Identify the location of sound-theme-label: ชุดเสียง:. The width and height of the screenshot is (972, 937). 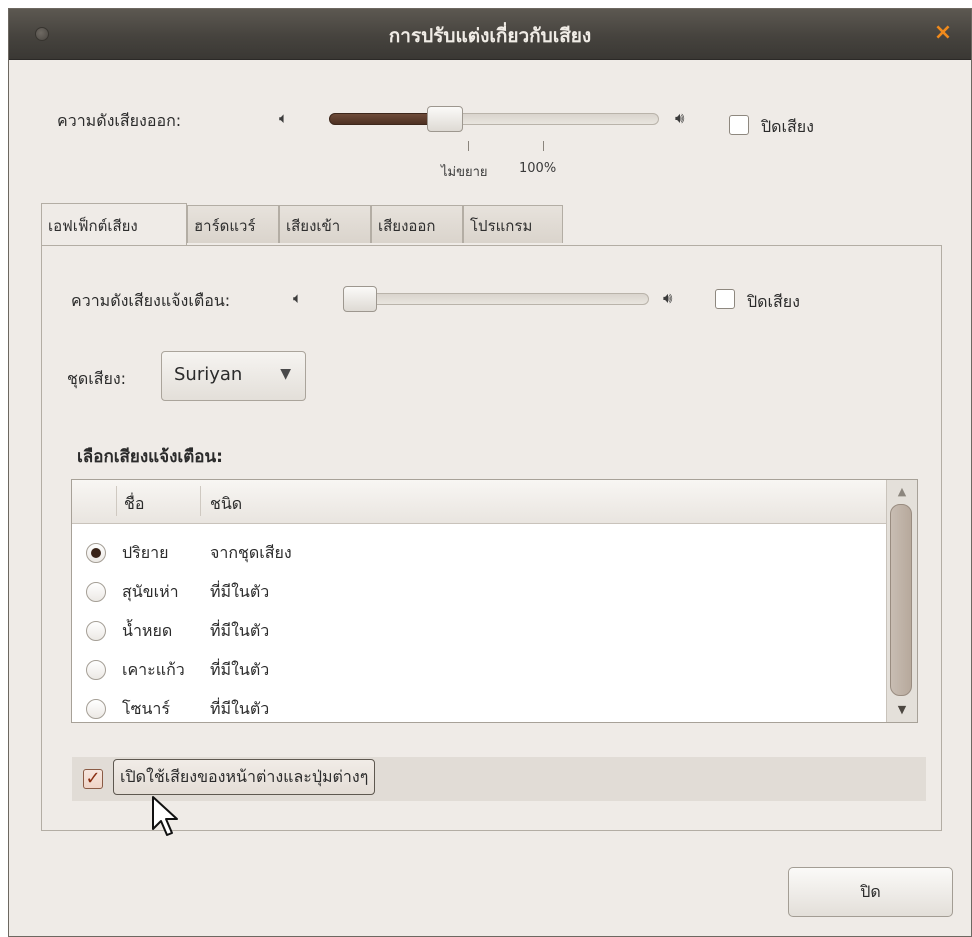
(97, 378).